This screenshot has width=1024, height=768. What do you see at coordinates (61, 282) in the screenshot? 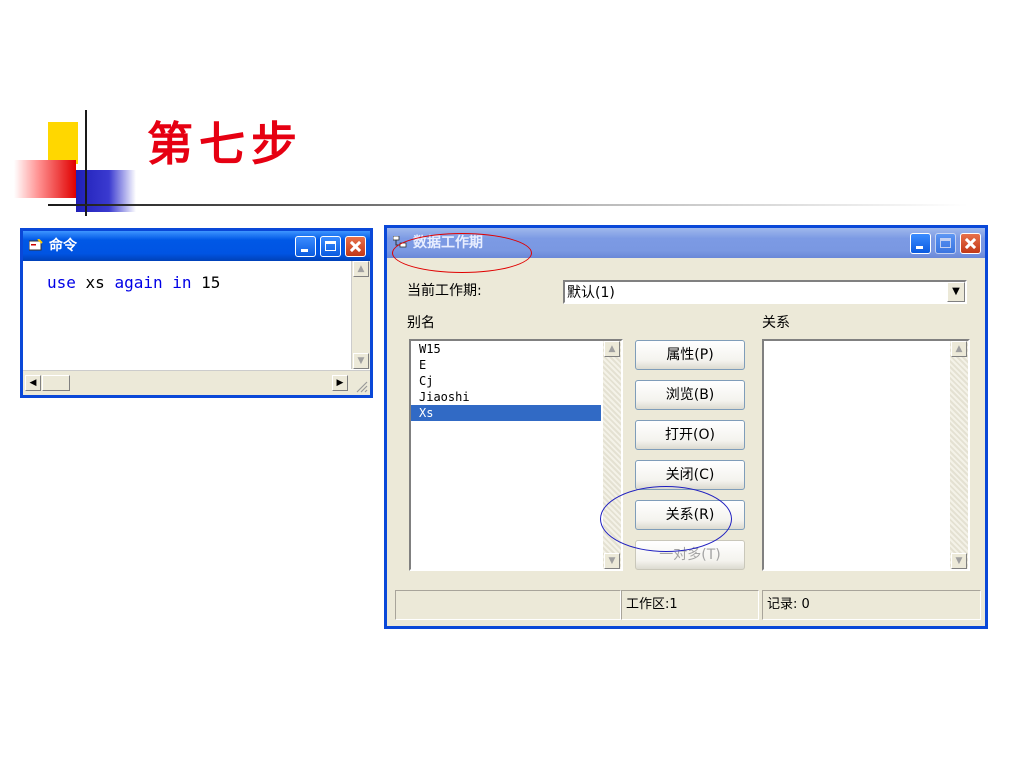
I see `command-token: use` at bounding box center [61, 282].